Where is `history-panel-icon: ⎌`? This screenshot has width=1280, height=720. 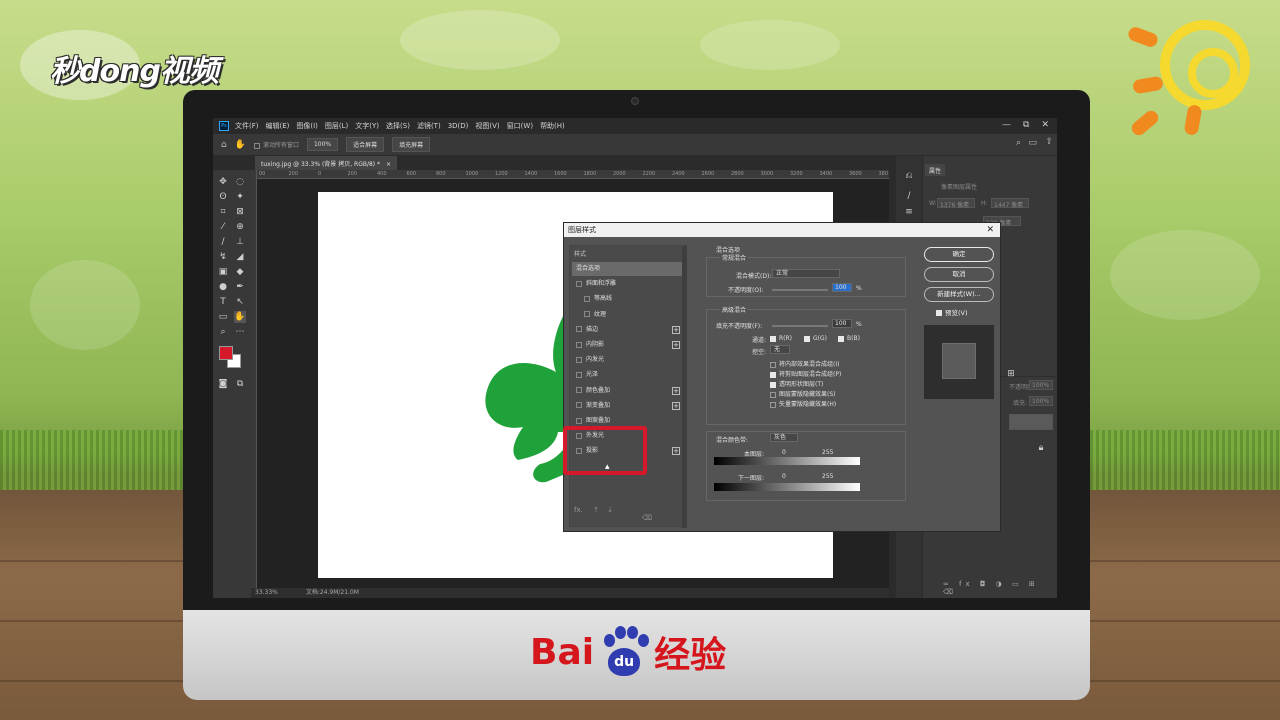 history-panel-icon: ⎌ is located at coordinates (909, 176).